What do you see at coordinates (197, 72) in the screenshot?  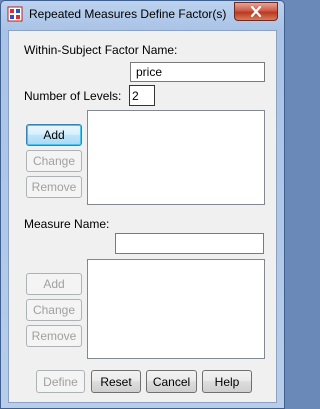 I see `factor-name-input` at bounding box center [197, 72].